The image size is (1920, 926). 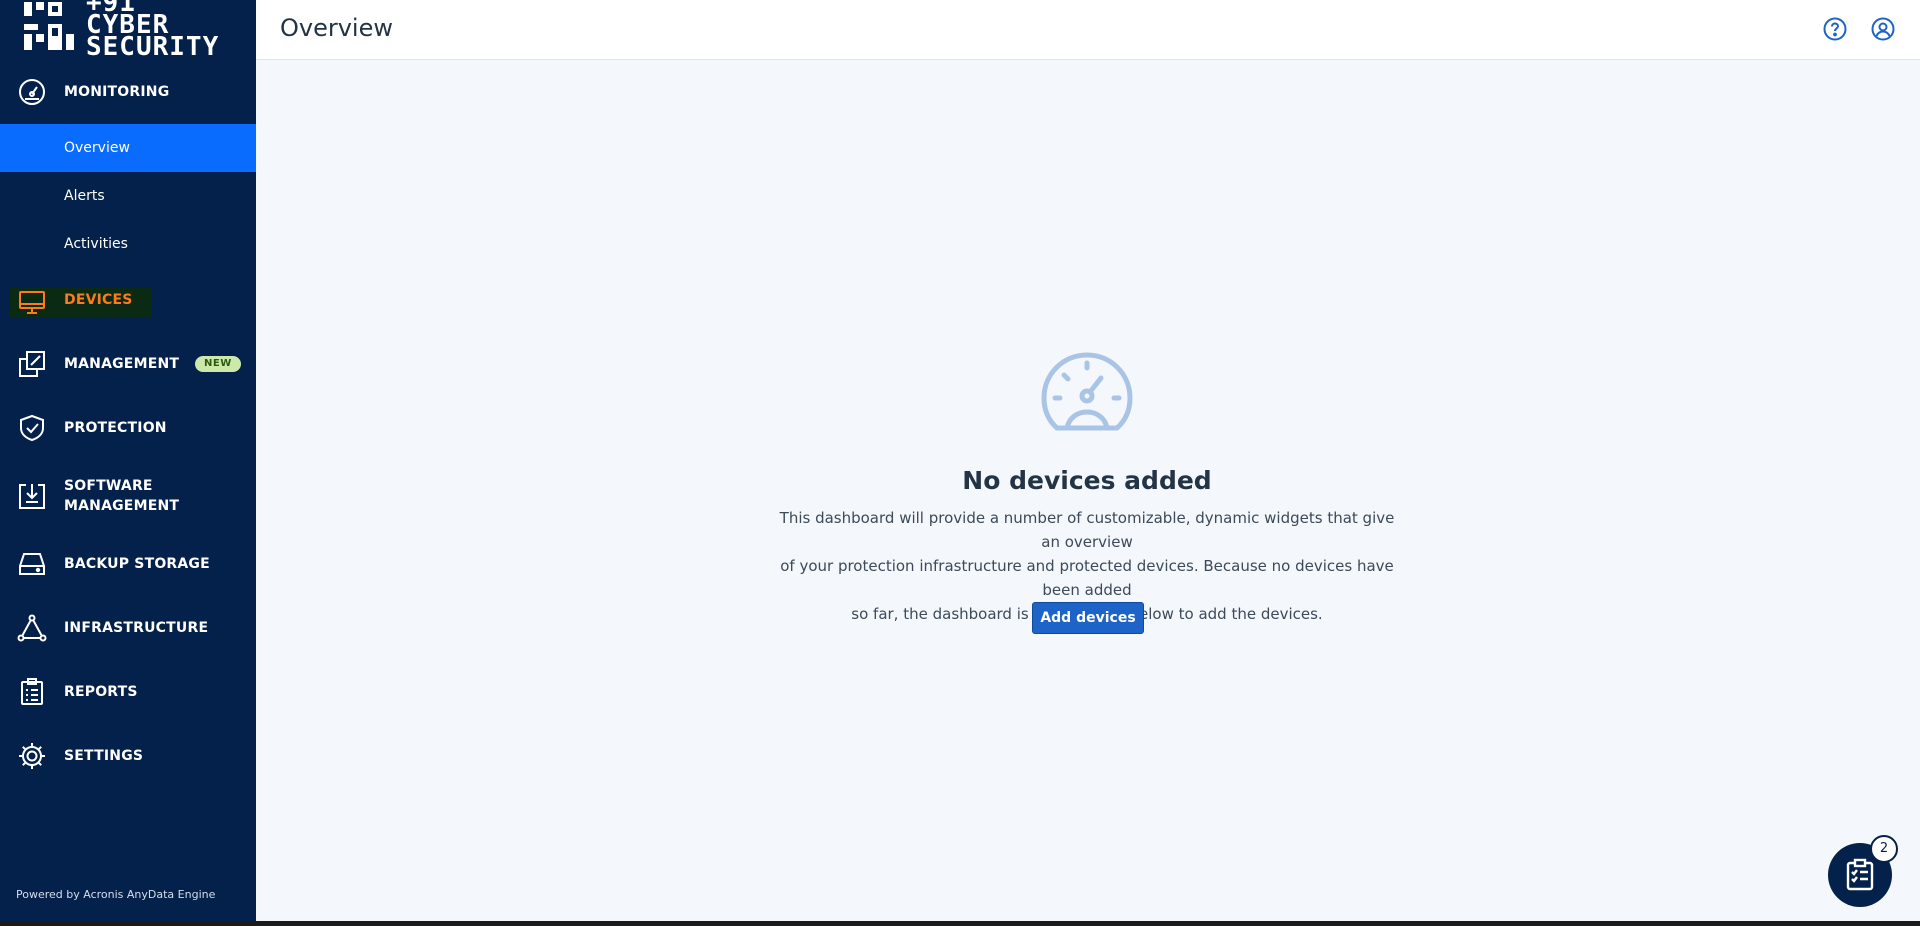 I want to click on logo-line-3: SECURITY, so click(x=153, y=46).